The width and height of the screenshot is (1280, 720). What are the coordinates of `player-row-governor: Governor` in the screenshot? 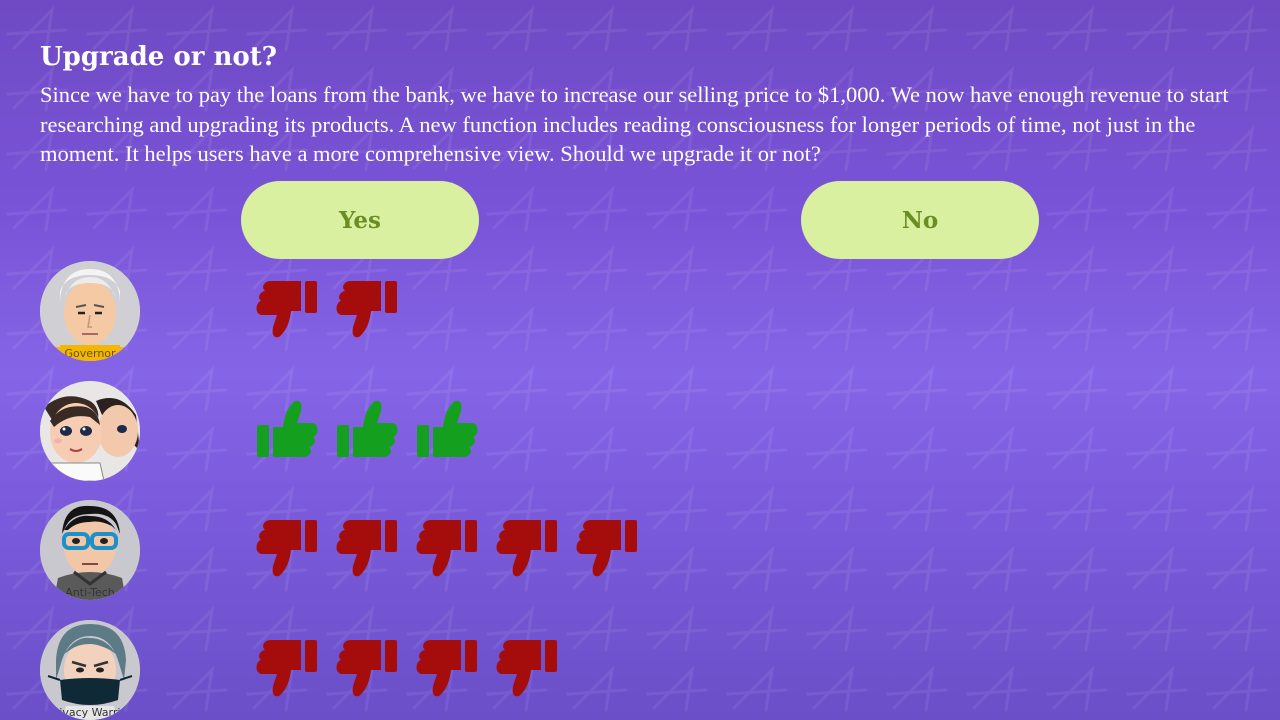 It's located at (490, 311).